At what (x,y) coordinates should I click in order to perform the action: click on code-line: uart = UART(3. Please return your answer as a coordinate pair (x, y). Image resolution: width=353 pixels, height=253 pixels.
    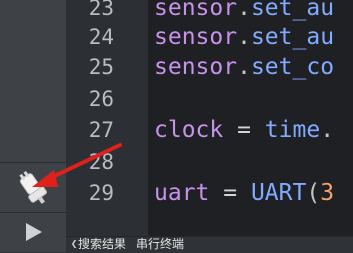
    Looking at the image, I should click on (244, 193).